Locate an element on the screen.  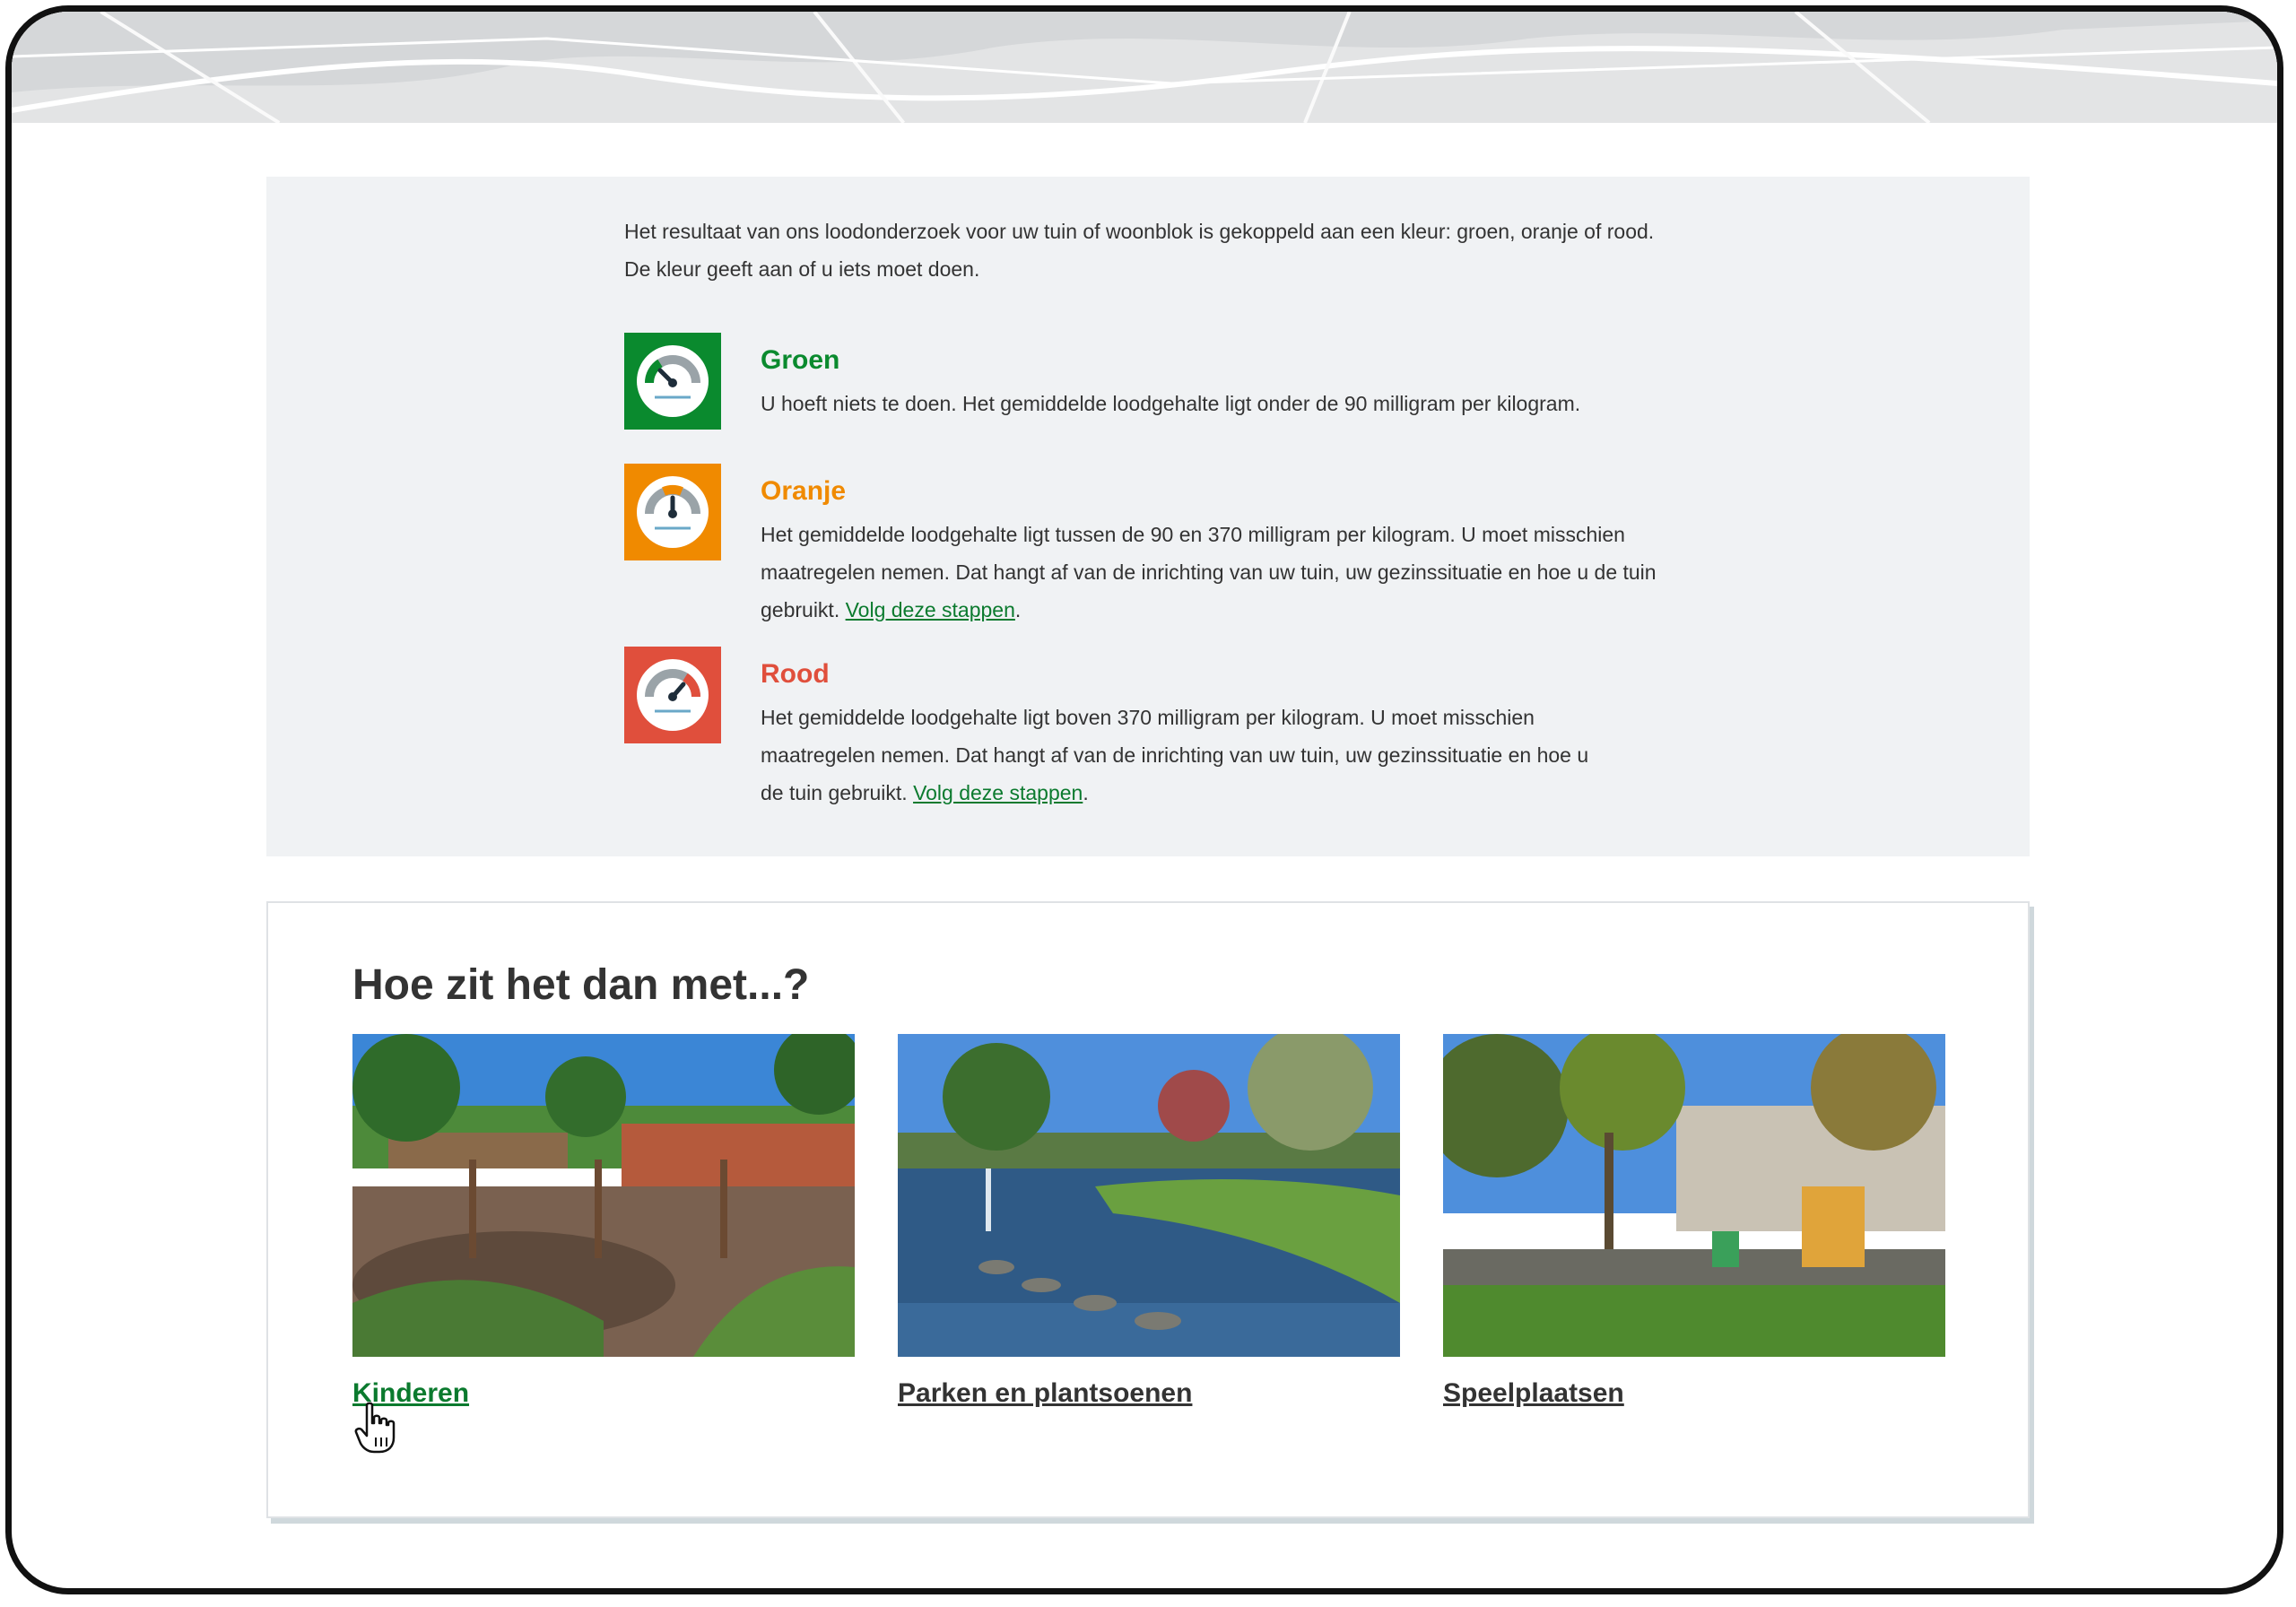
tile-label-parken: Parken en plantsoenen is located at coordinates (1045, 1394).